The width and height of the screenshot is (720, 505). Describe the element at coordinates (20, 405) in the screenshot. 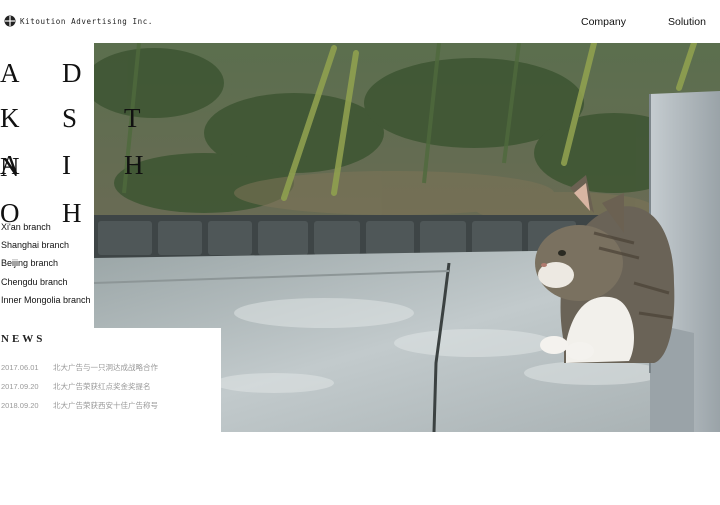

I see `news-date: 2018.09.20` at that location.